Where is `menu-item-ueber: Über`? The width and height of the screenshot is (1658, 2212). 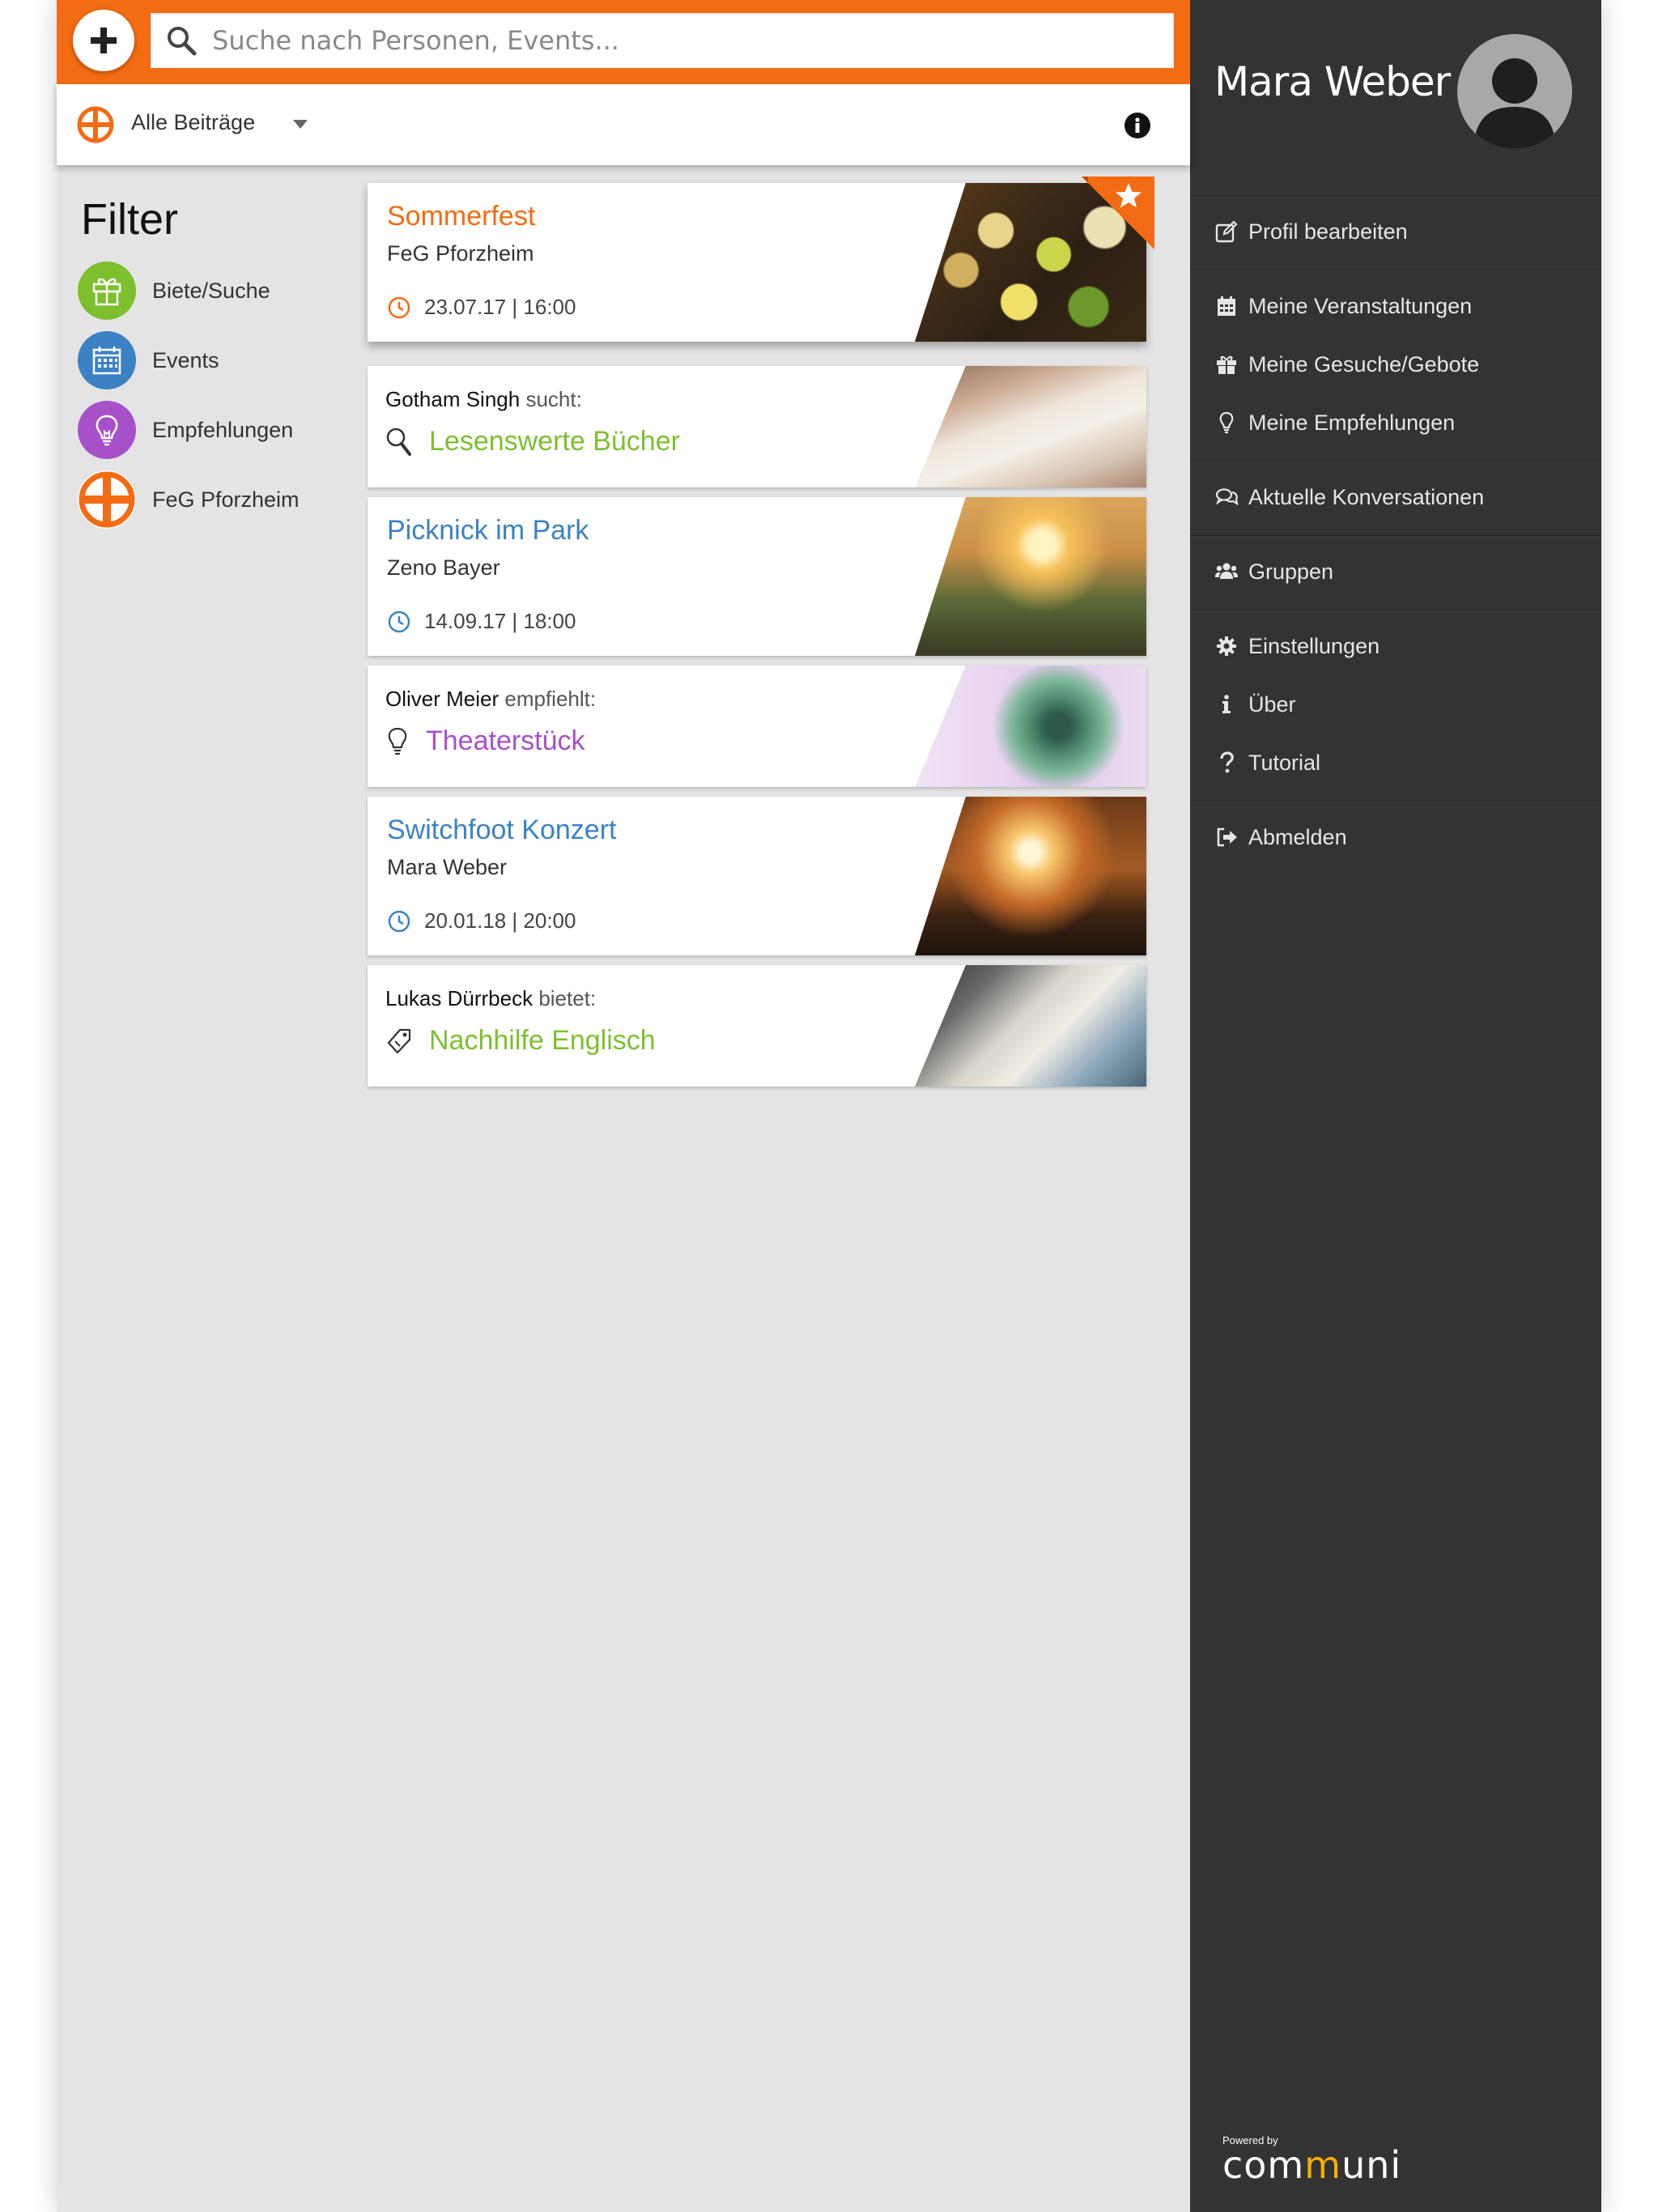
menu-item-ueber: Über is located at coordinates (1400, 705).